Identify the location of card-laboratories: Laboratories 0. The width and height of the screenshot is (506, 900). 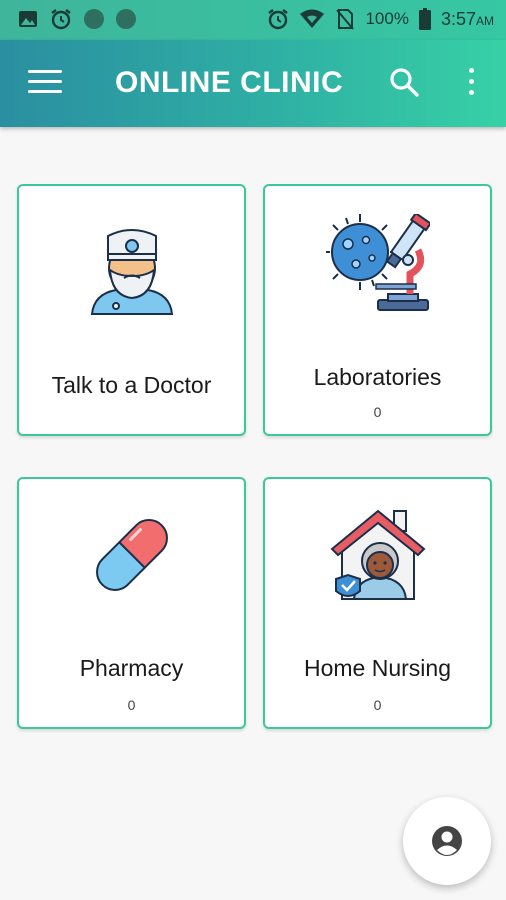
(377, 310).